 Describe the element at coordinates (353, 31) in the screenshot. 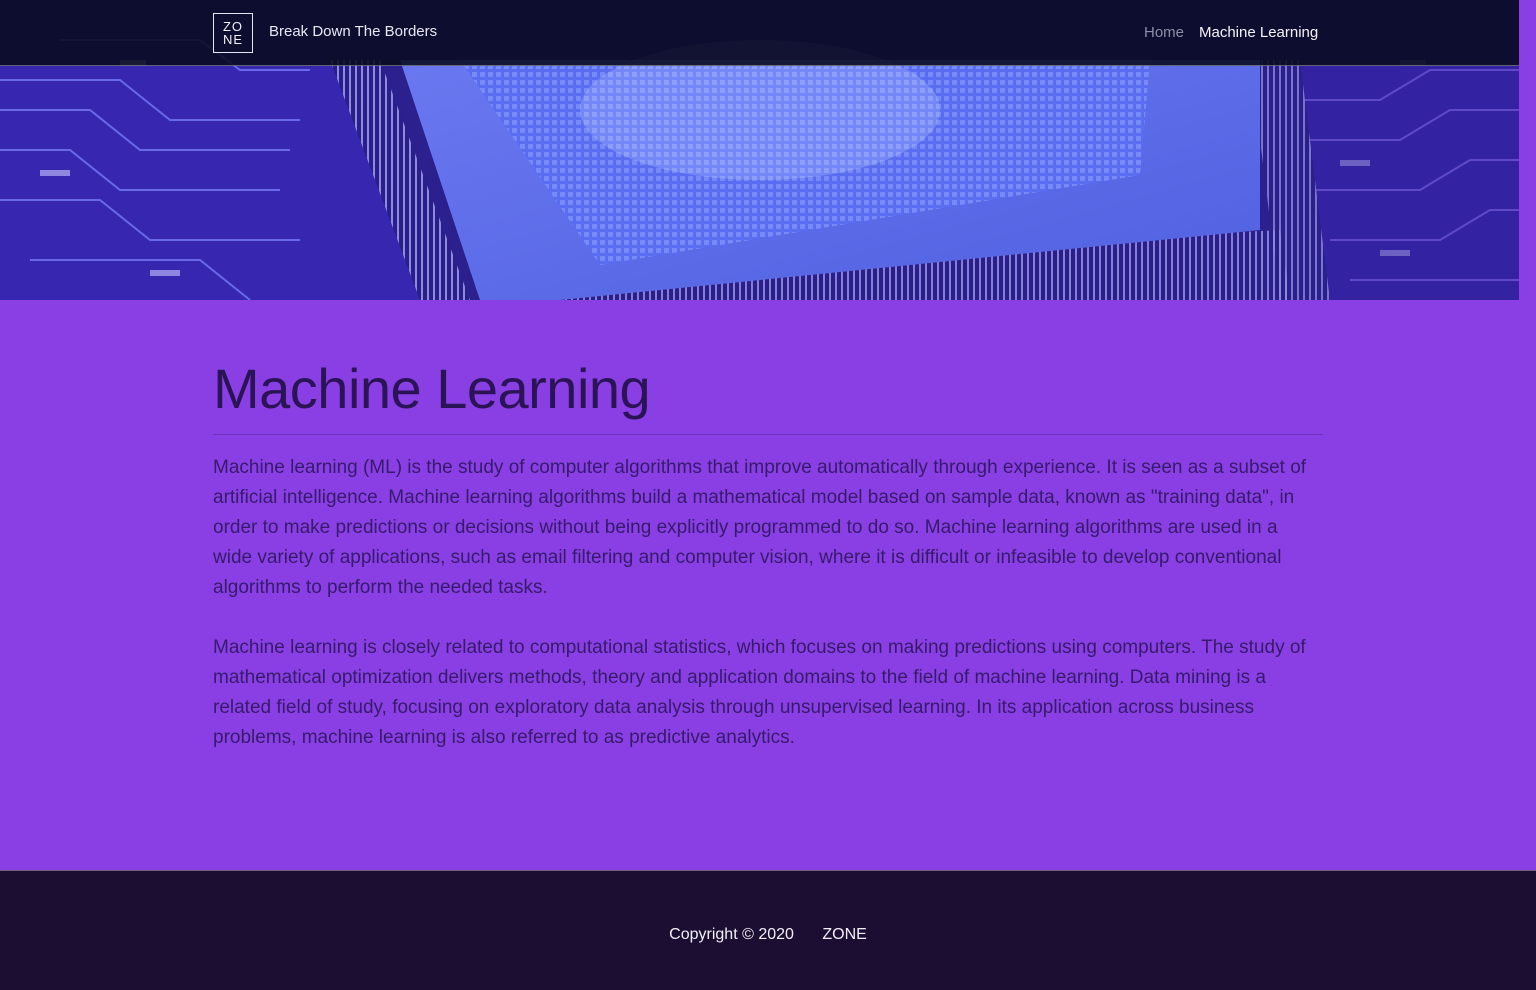

I see `site-brand-title: Break Down The Borders` at that location.